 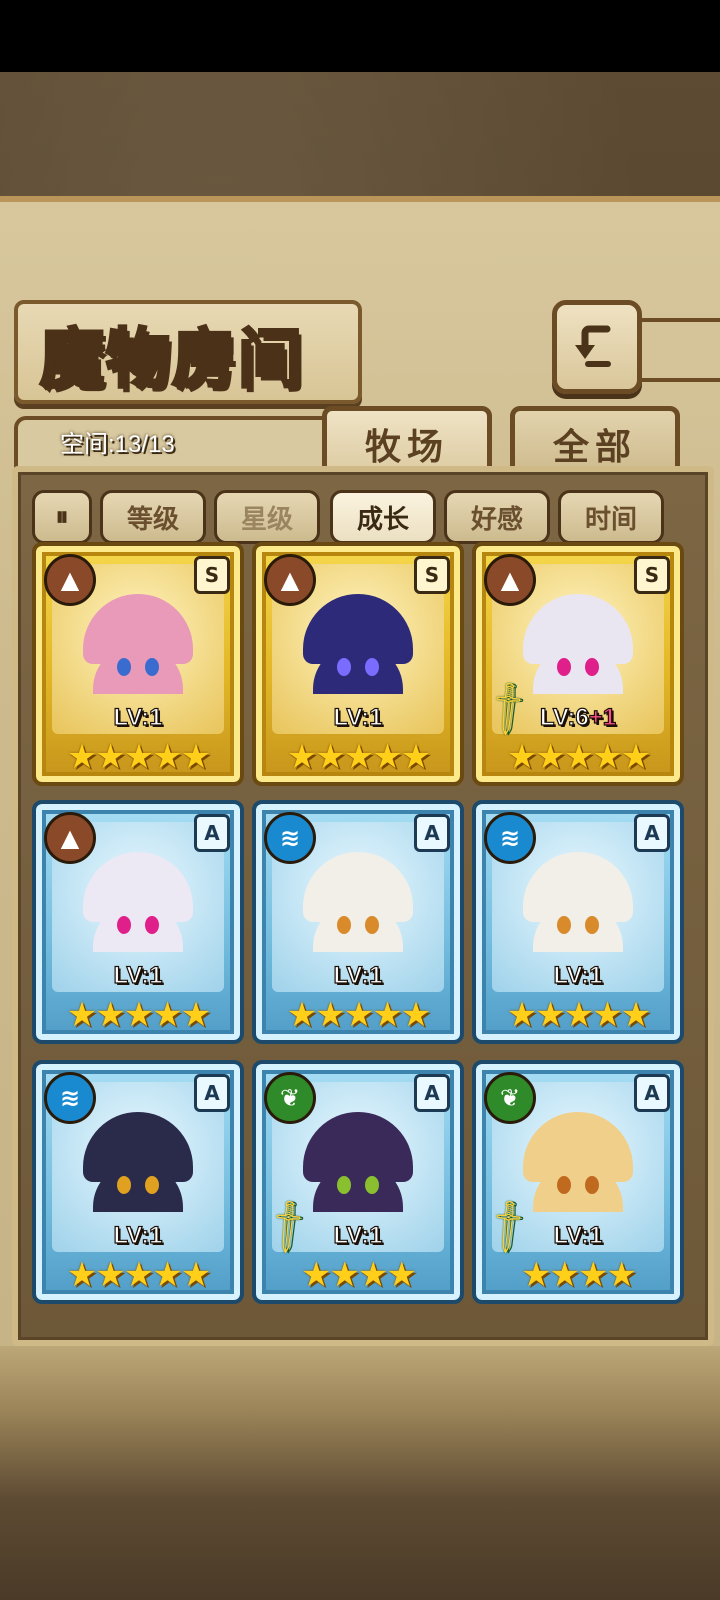 What do you see at coordinates (602, 717) in the screenshot?
I see `level-bonus: +1` at bounding box center [602, 717].